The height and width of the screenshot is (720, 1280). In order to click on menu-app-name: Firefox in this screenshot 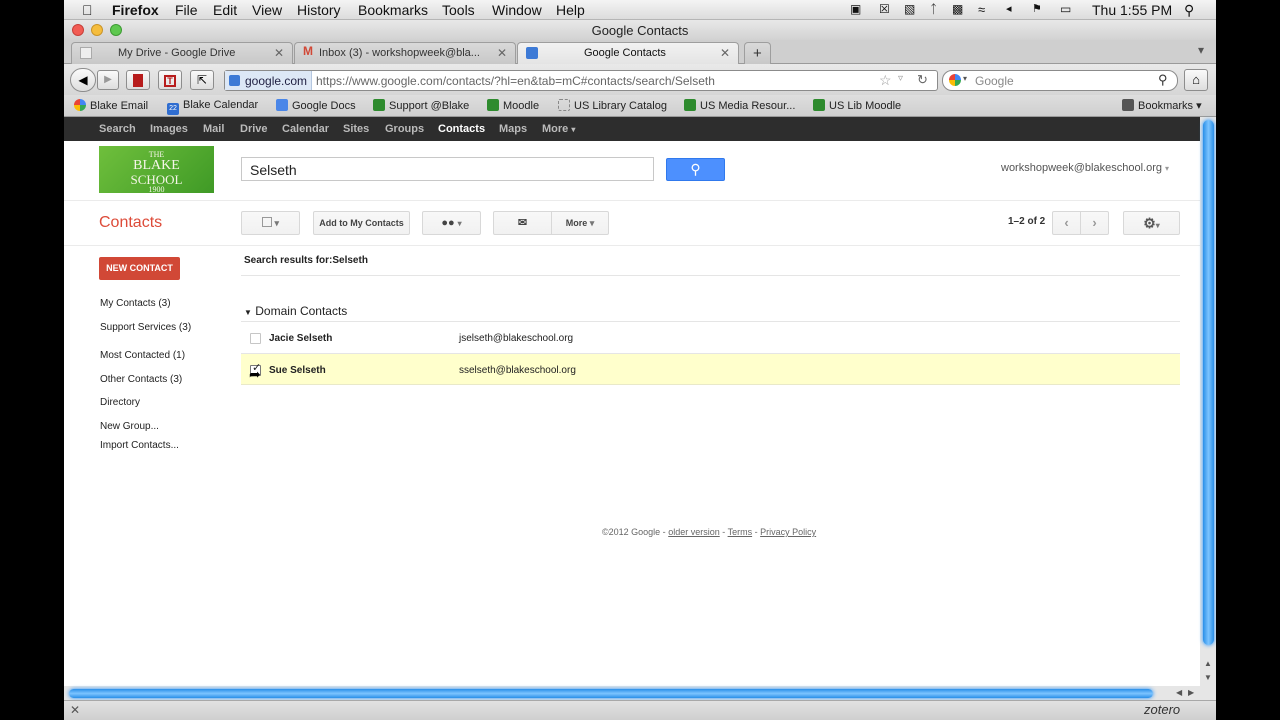, I will do `click(135, 10)`.